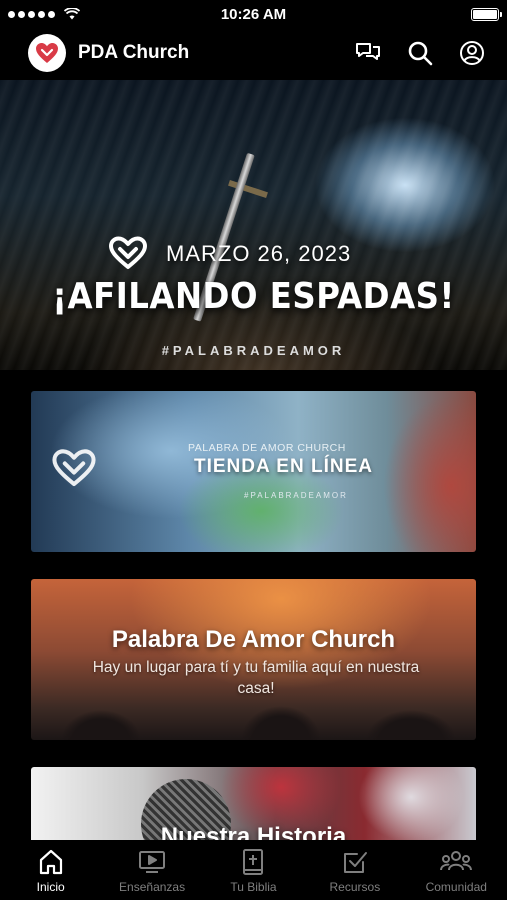  Describe the element at coordinates (253, 862) in the screenshot. I see `bible-icon` at that location.